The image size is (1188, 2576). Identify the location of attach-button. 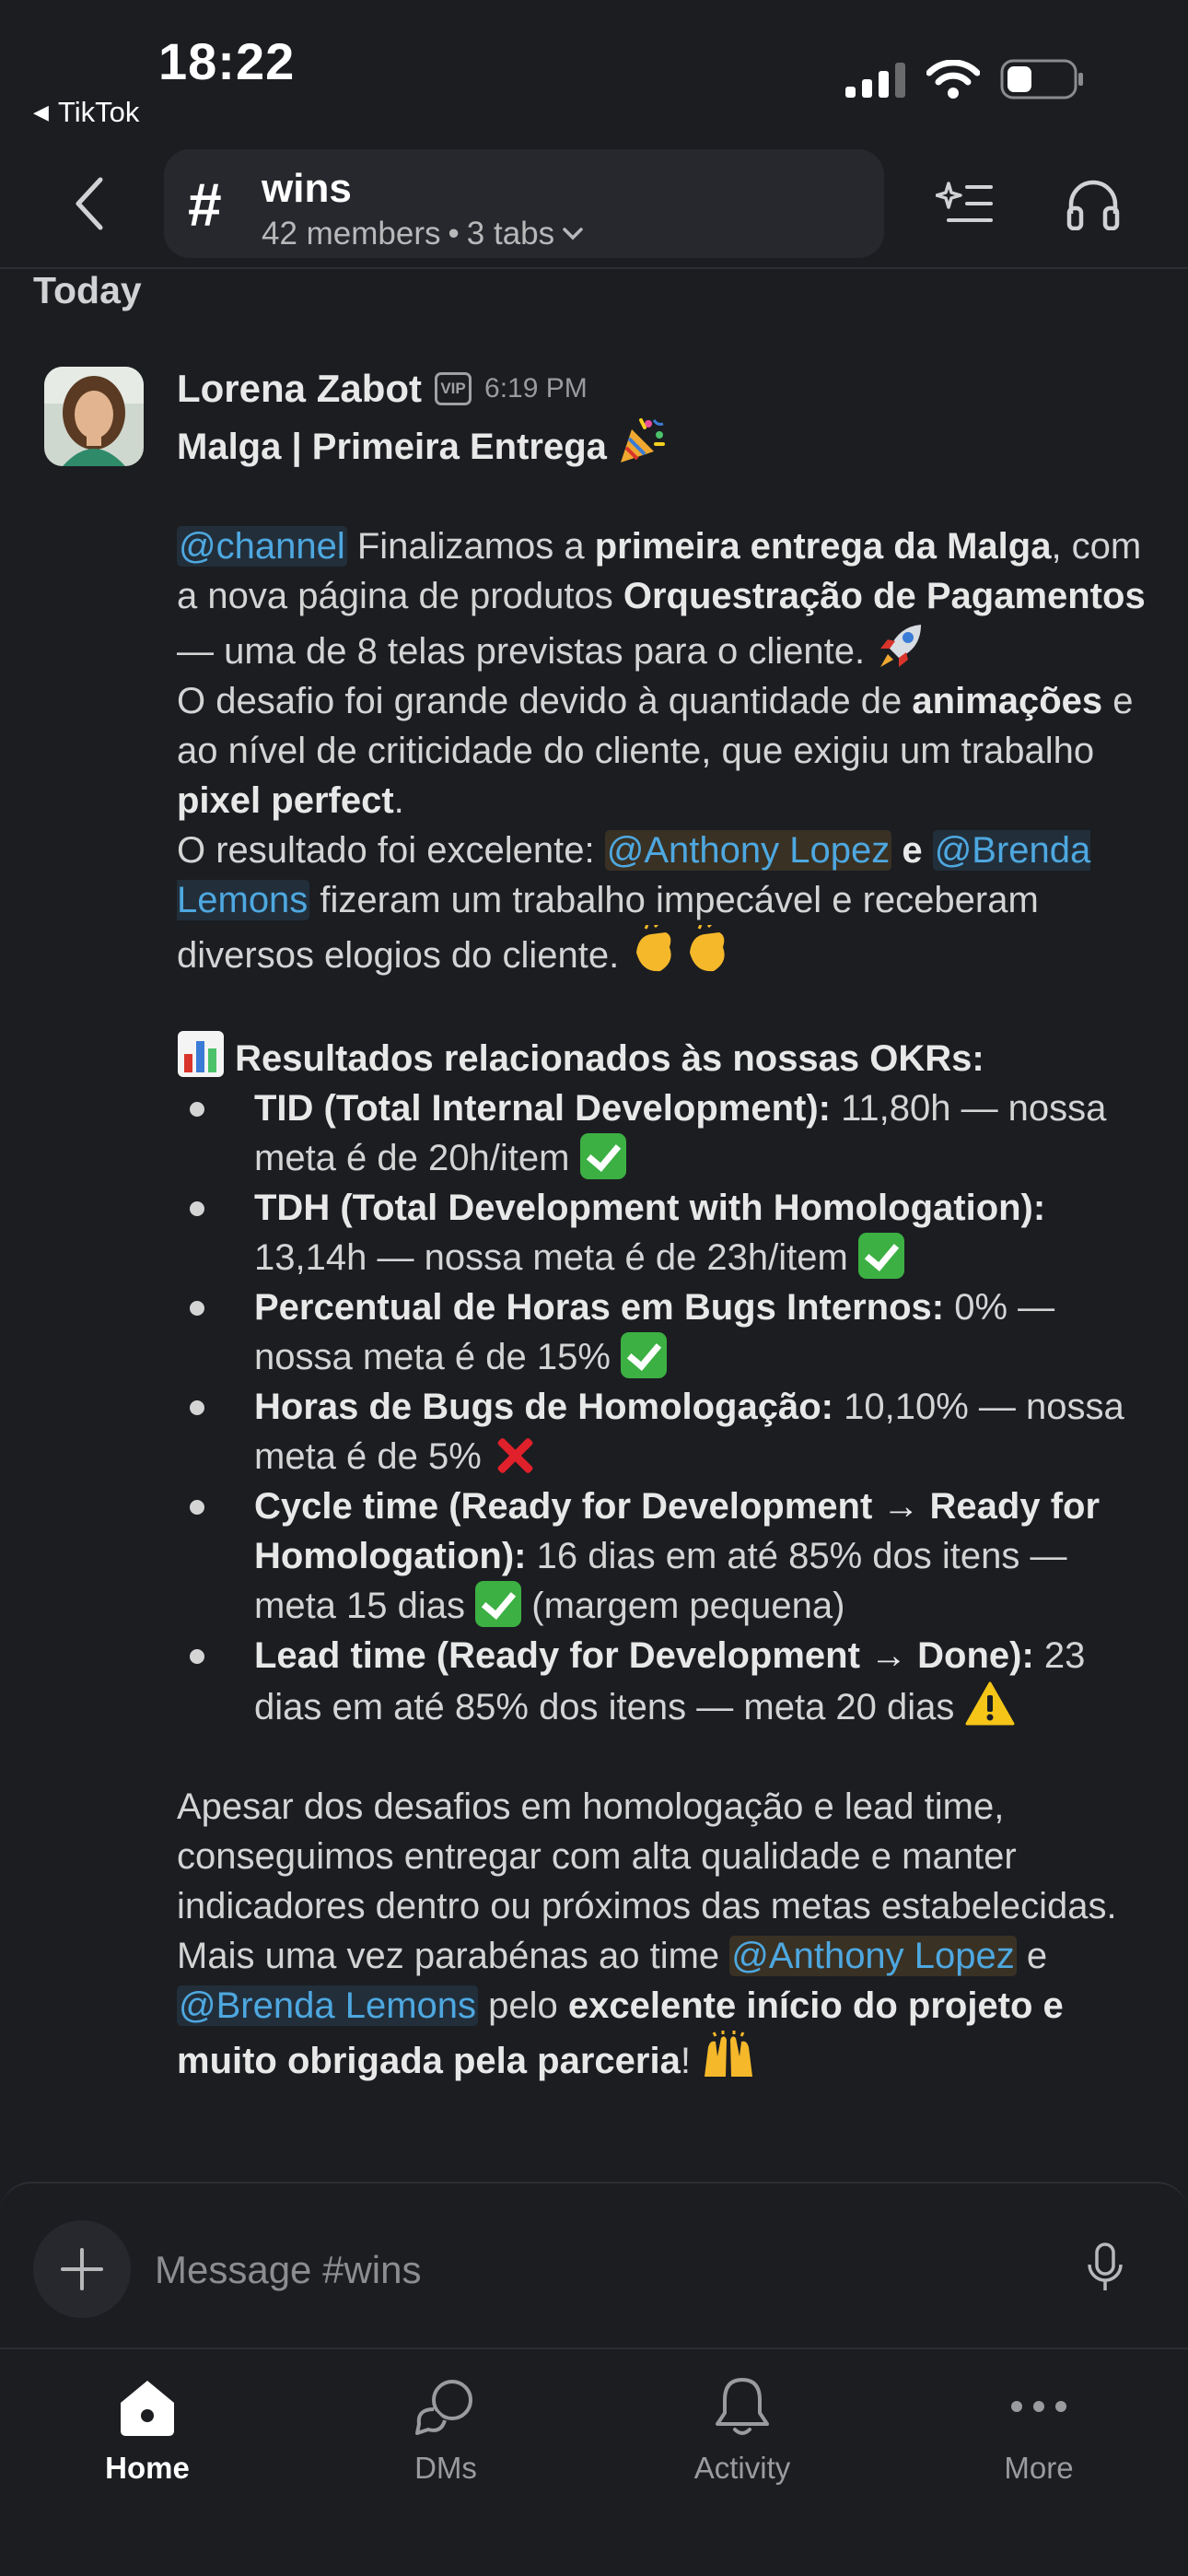
(82, 2269).